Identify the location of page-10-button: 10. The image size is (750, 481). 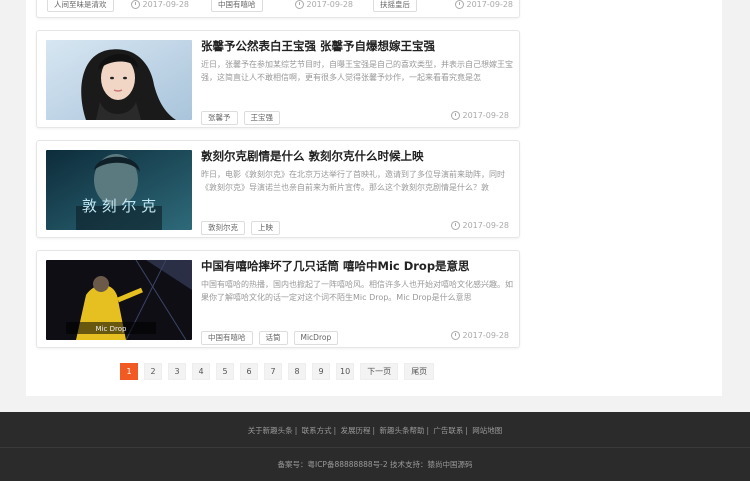
(345, 371).